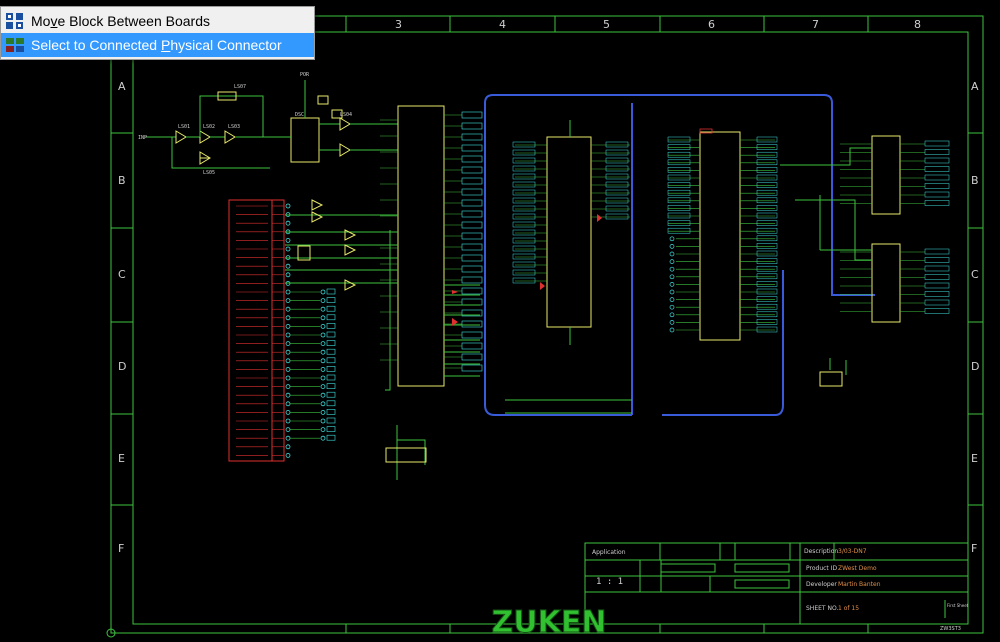 The image size is (1000, 642). Describe the element at coordinates (549, 622) in the screenshot. I see `zuken-logo: ZUKEN` at that location.